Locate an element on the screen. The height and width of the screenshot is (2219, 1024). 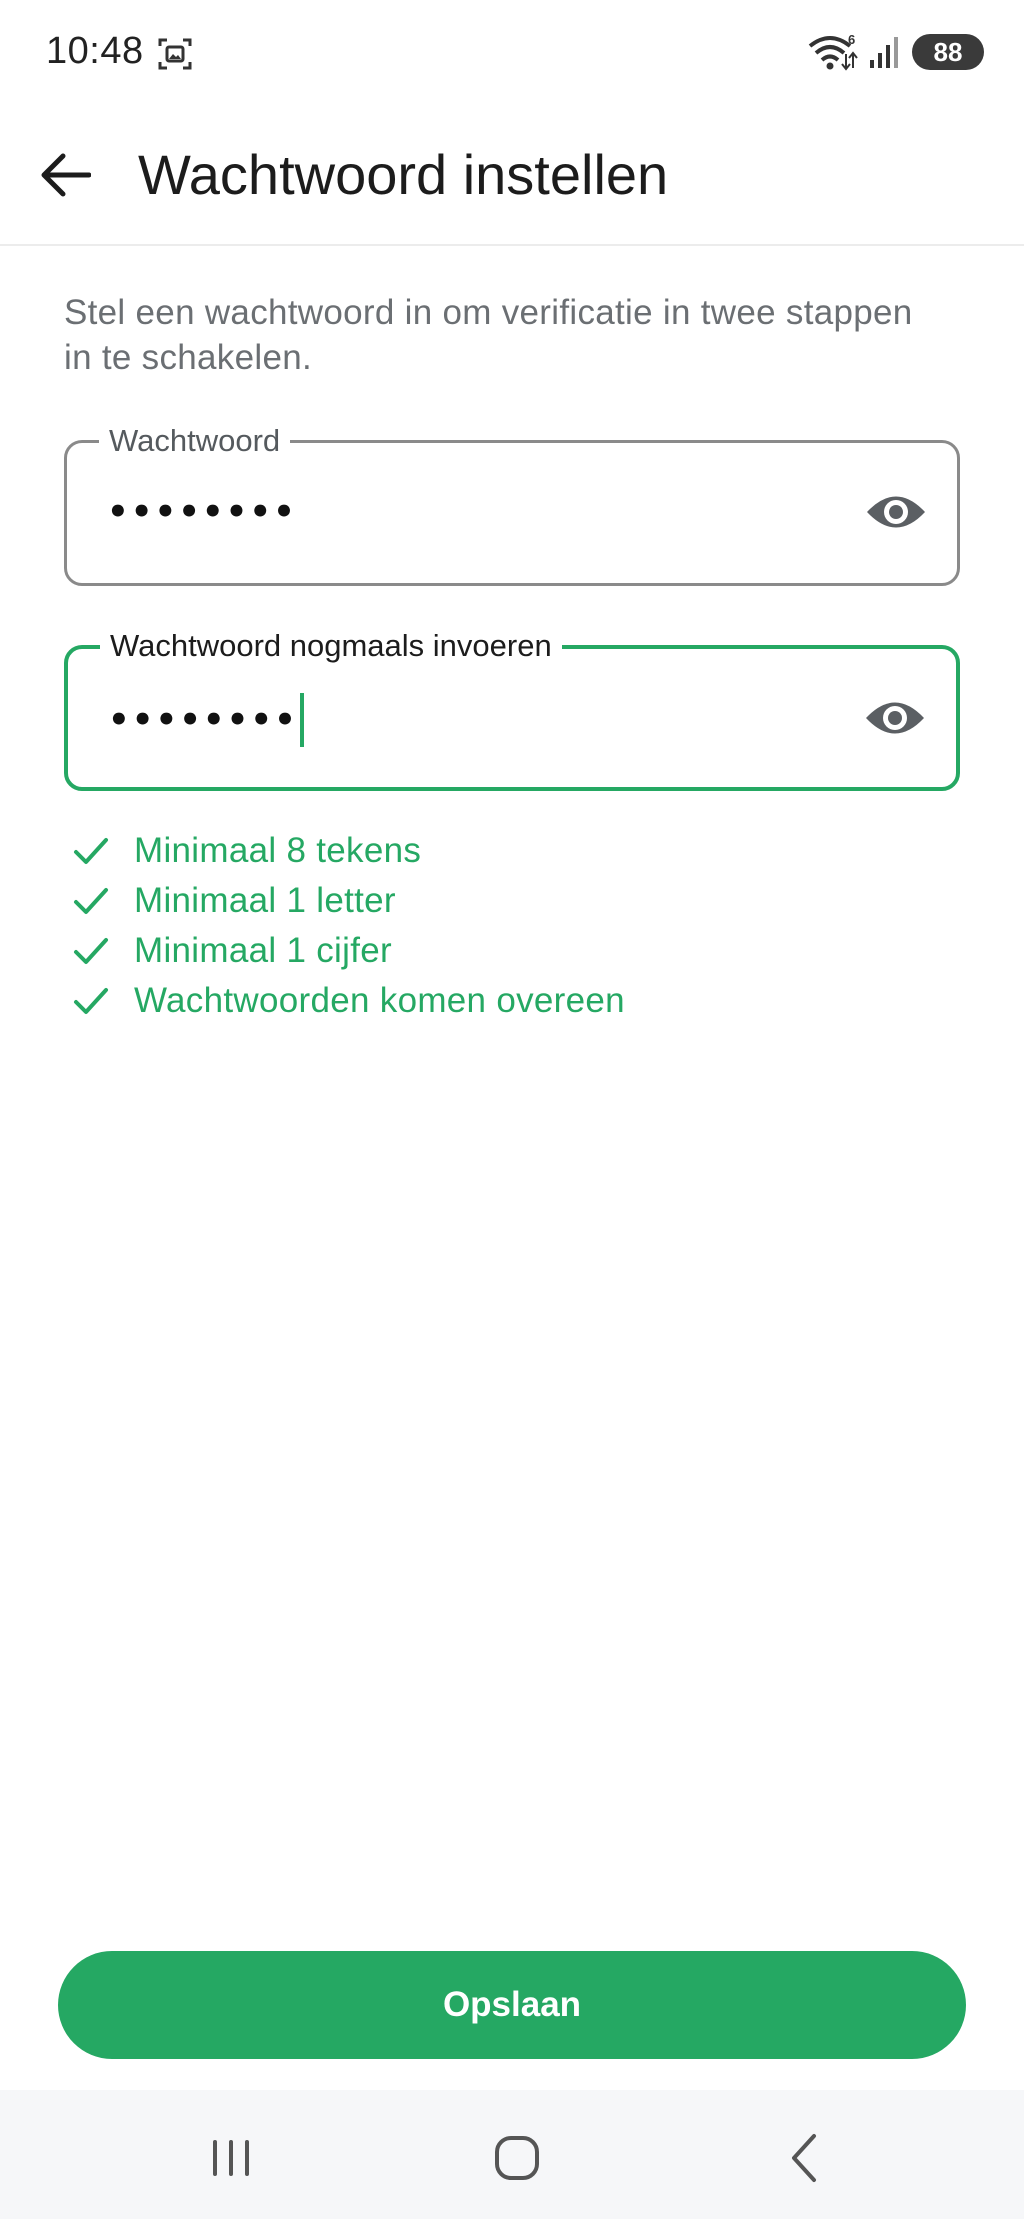
battery-indicator: 88 is located at coordinates (948, 52).